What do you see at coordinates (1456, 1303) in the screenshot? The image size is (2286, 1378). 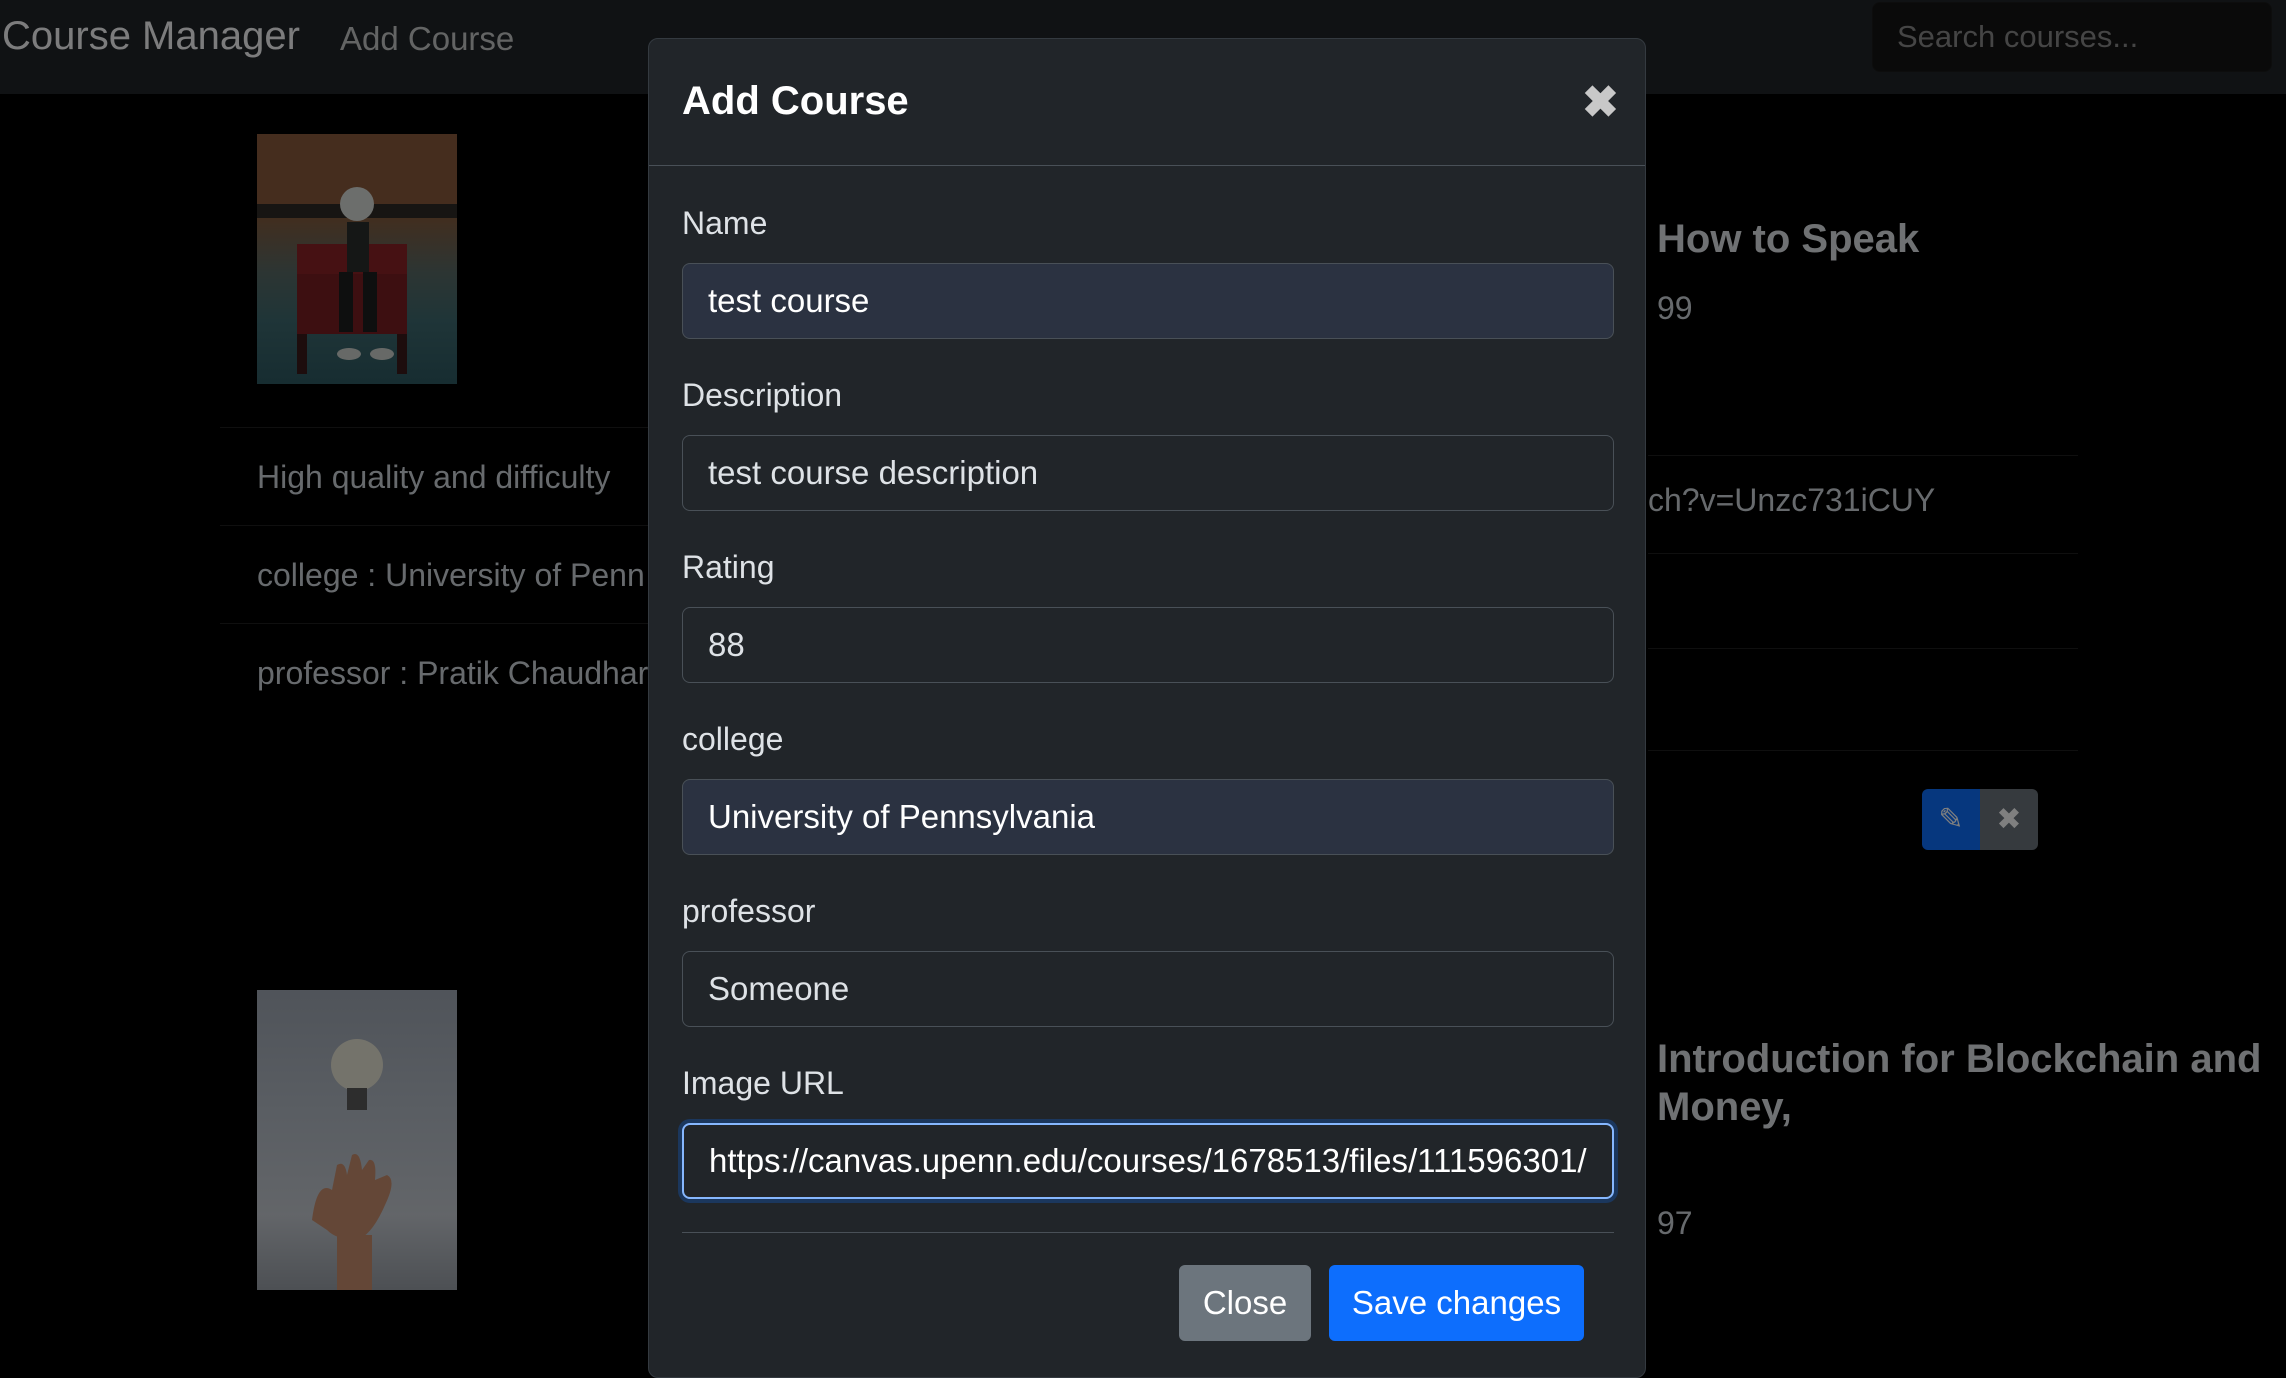 I see `save-changes-button: Save changes` at bounding box center [1456, 1303].